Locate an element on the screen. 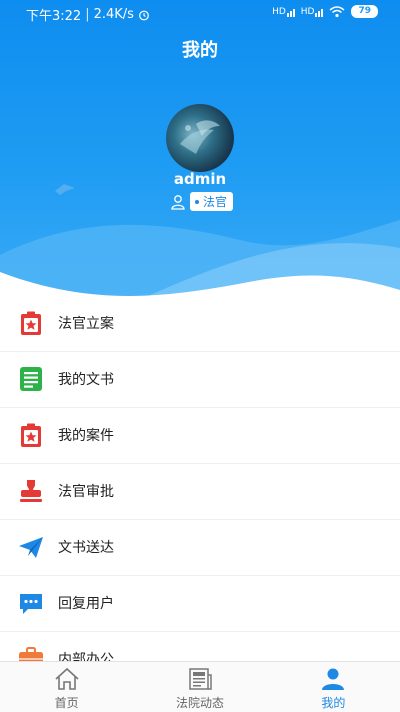 Image resolution: width=400 pixels, height=712 pixels. menu-item-label: 我的案件 is located at coordinates (86, 436).